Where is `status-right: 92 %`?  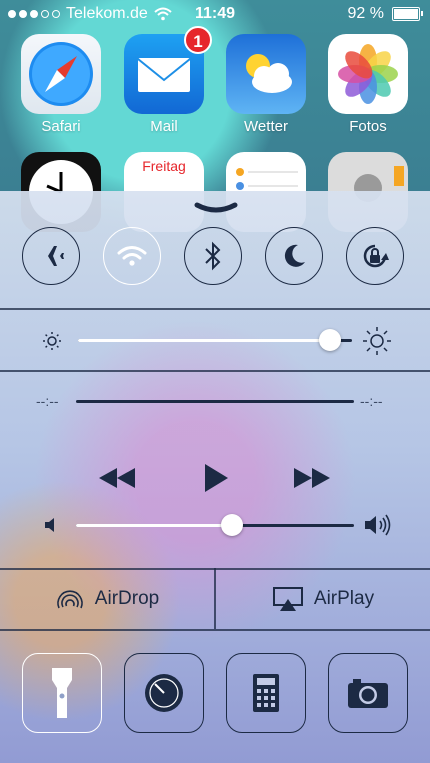 status-right: 92 % is located at coordinates (385, 14).